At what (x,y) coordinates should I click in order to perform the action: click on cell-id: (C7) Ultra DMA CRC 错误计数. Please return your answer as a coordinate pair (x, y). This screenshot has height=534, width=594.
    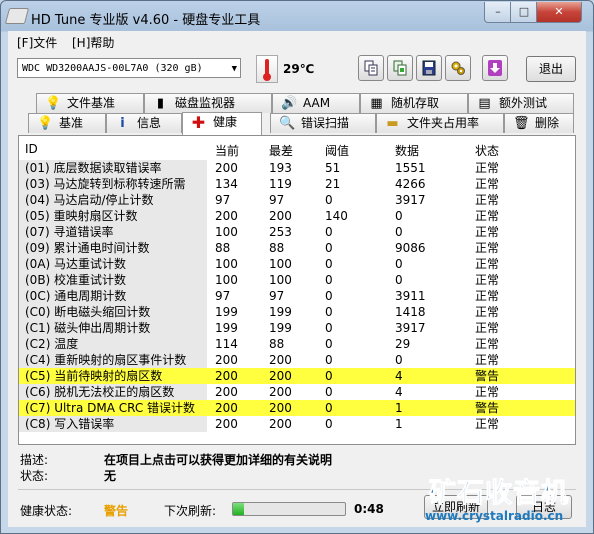
    Looking at the image, I should click on (110, 408).